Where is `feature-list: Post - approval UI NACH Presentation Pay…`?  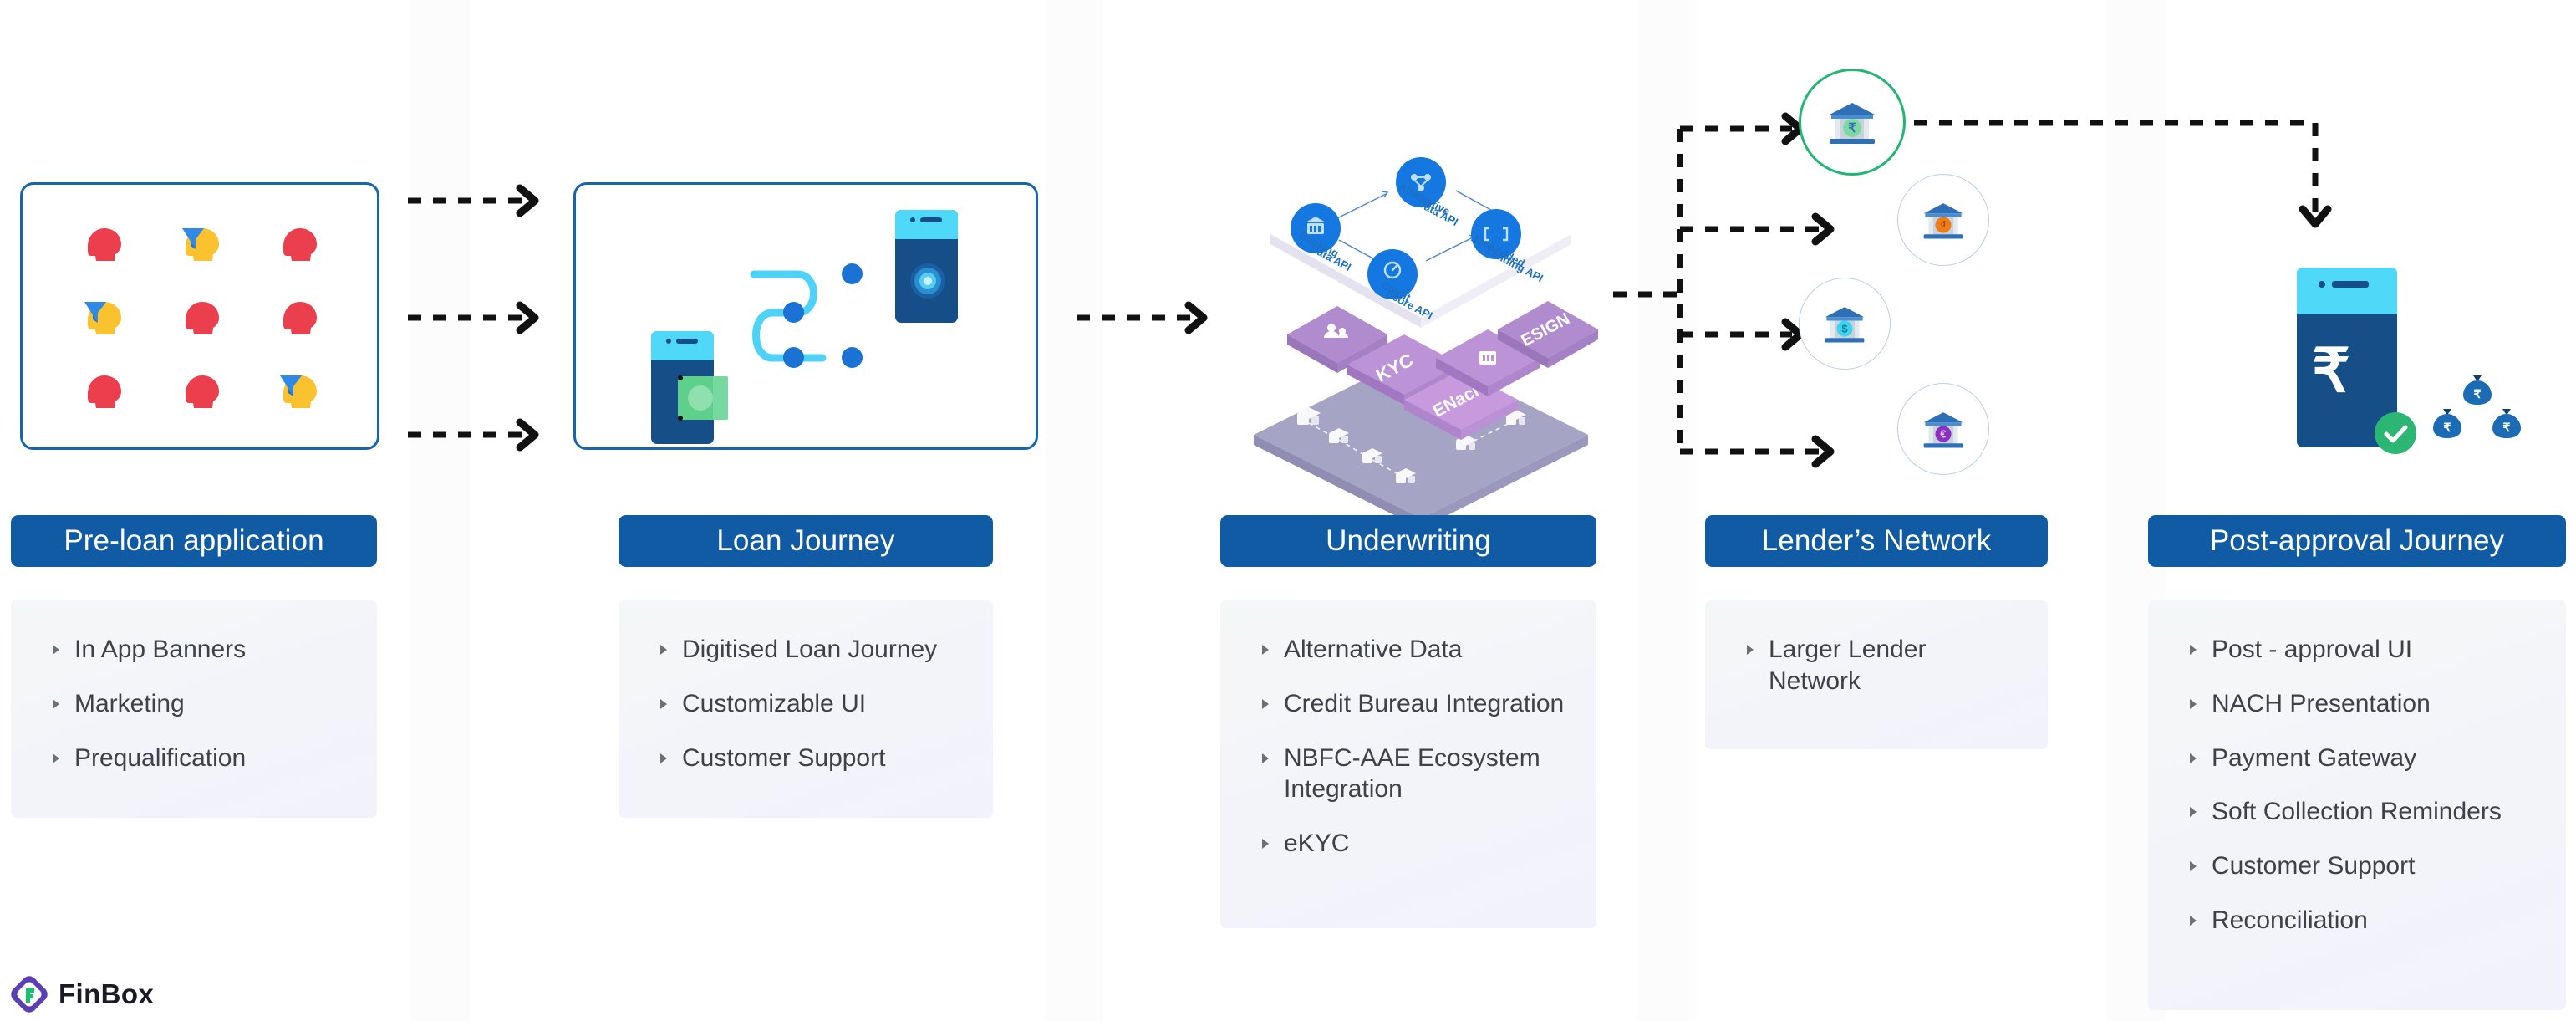 feature-list: Post - approval UI NACH Presentation Pay… is located at coordinates (2362, 785).